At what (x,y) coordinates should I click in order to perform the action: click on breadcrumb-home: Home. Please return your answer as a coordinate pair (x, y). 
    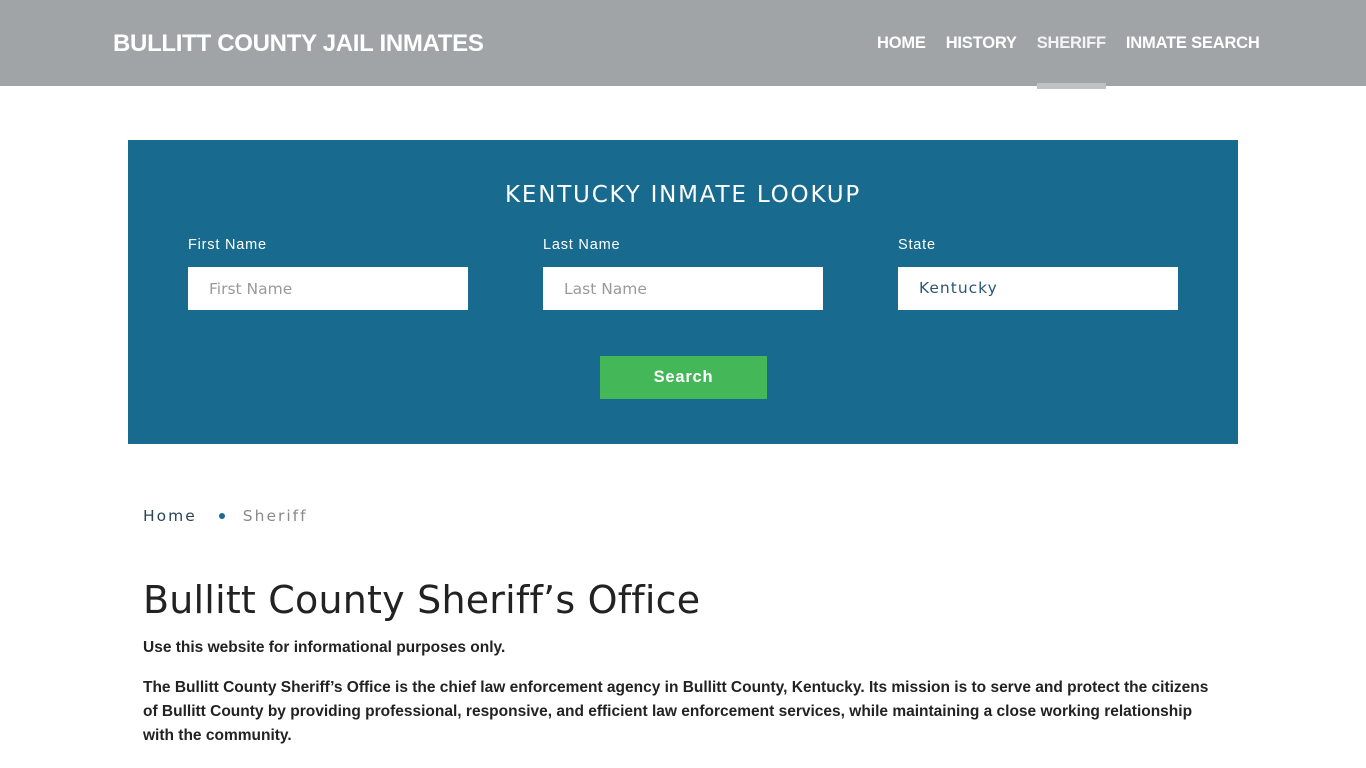
    Looking at the image, I should click on (170, 516).